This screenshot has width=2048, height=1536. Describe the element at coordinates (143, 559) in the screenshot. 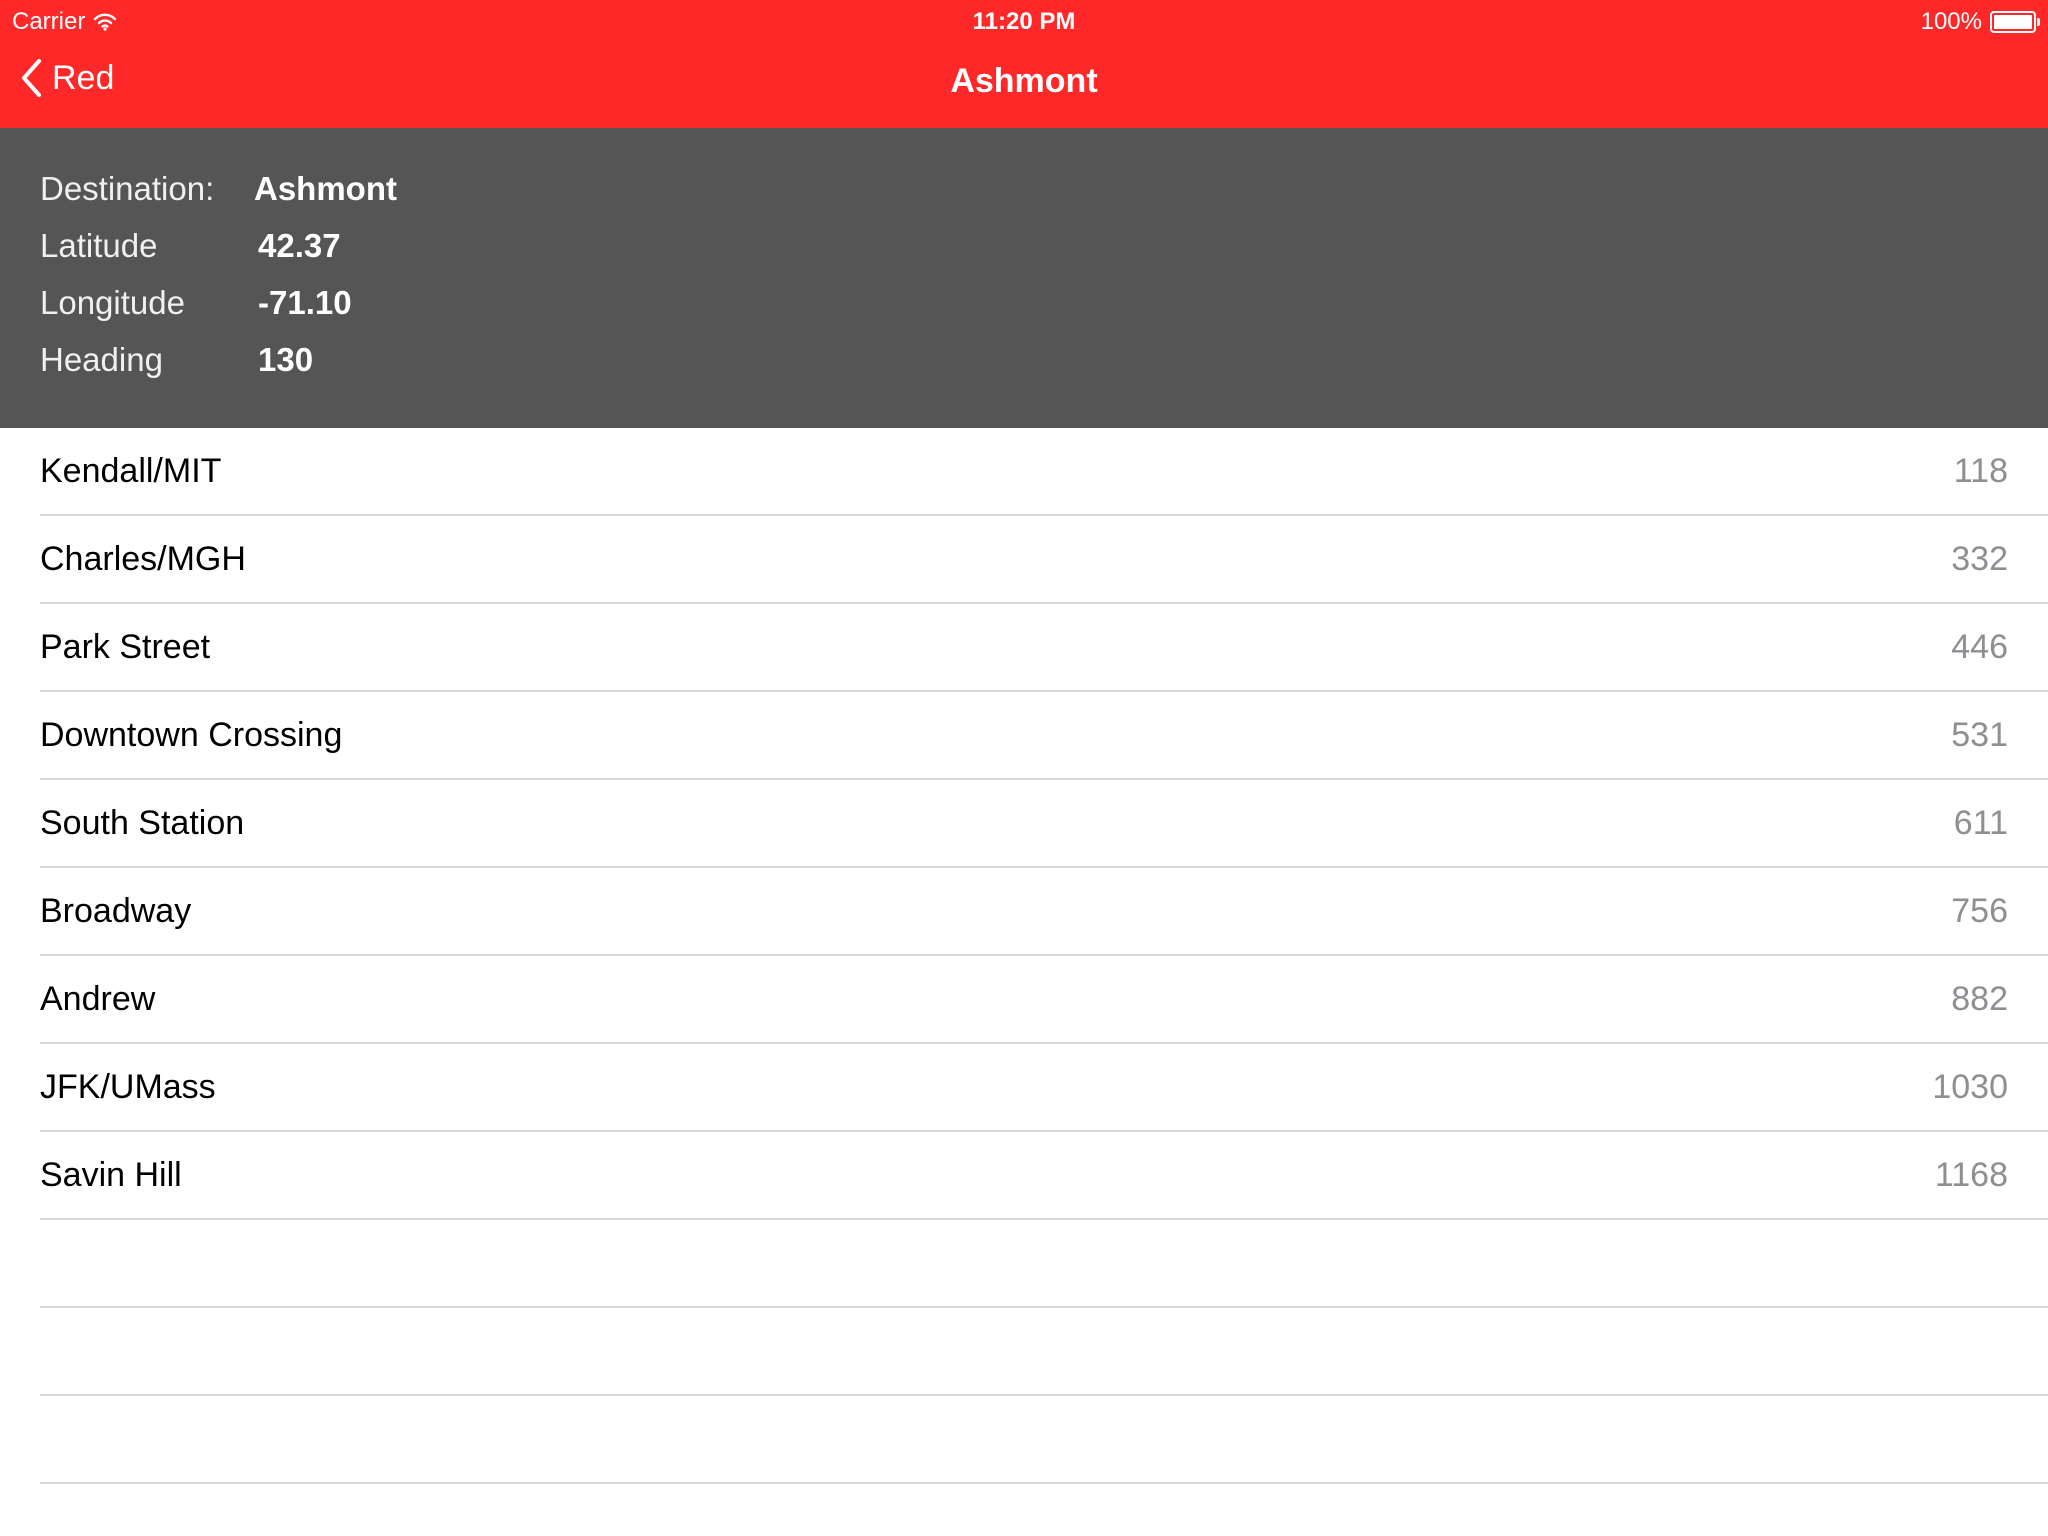

I see `stop-name: Charles/MGH` at that location.